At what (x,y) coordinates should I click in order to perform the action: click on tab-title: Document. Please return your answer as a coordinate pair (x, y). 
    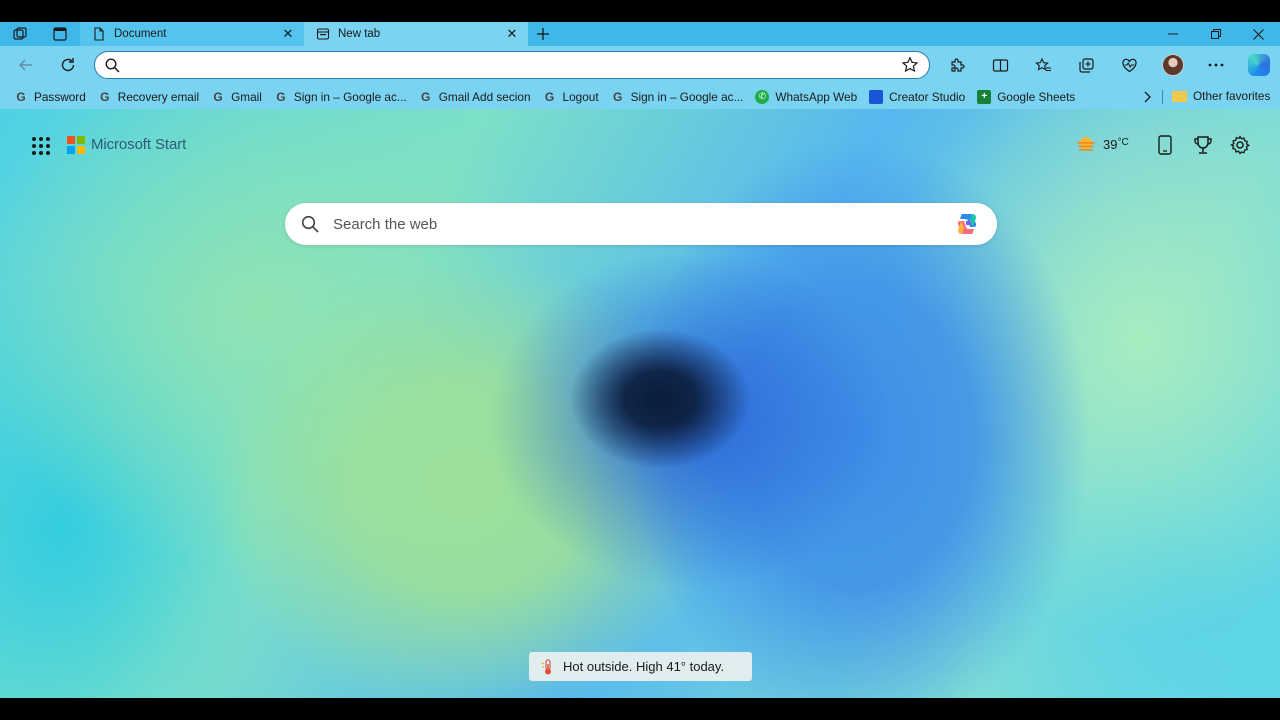
    Looking at the image, I should click on (140, 34).